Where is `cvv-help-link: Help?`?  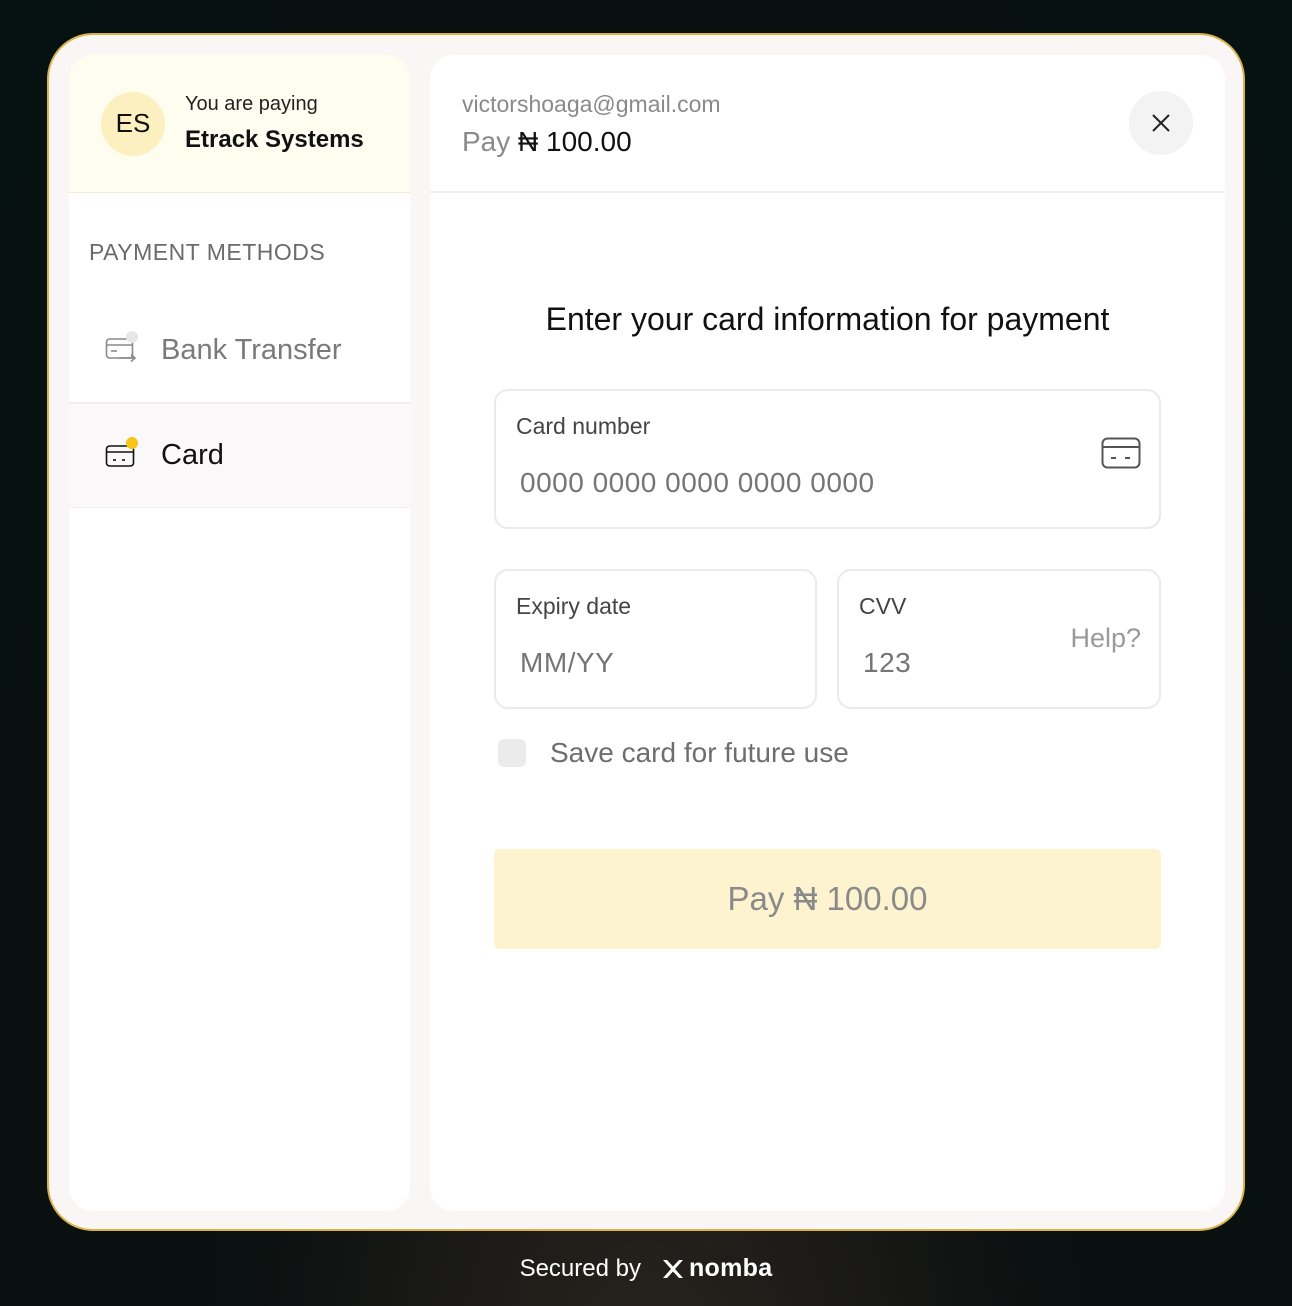
cvv-help-link: Help? is located at coordinates (1105, 638).